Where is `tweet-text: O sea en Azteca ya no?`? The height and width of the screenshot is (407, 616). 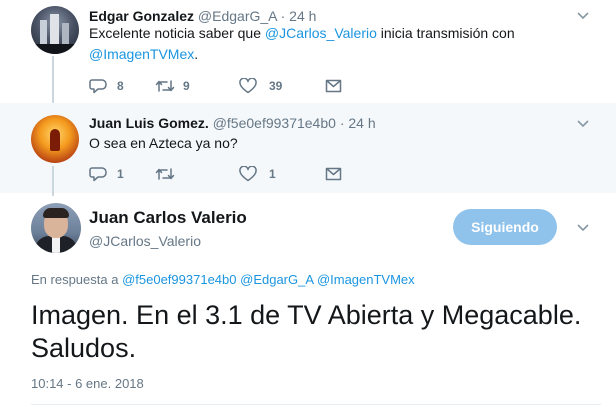
tweet-text: O sea en Azteca ya no? is located at coordinates (163, 143).